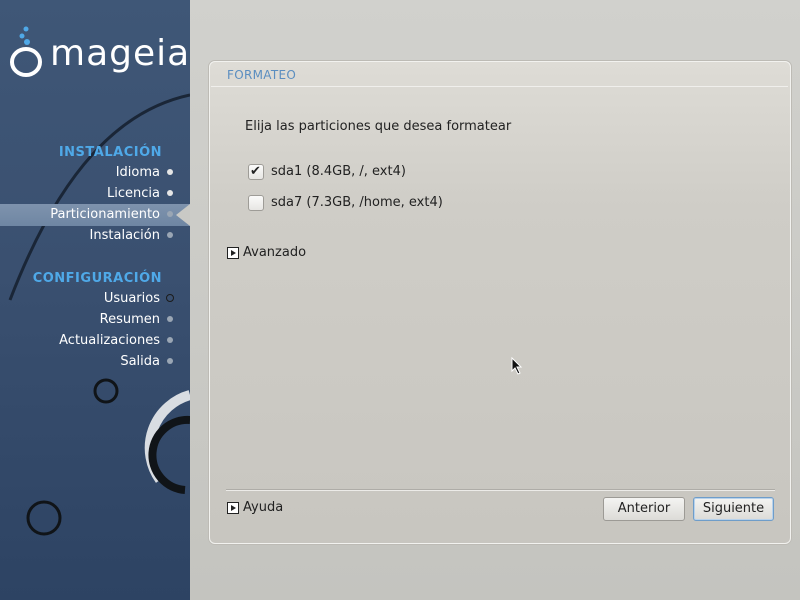 This screenshot has height=600, width=800. What do you see at coordinates (133, 193) in the screenshot?
I see `sidebar-item-label: Licencia` at bounding box center [133, 193].